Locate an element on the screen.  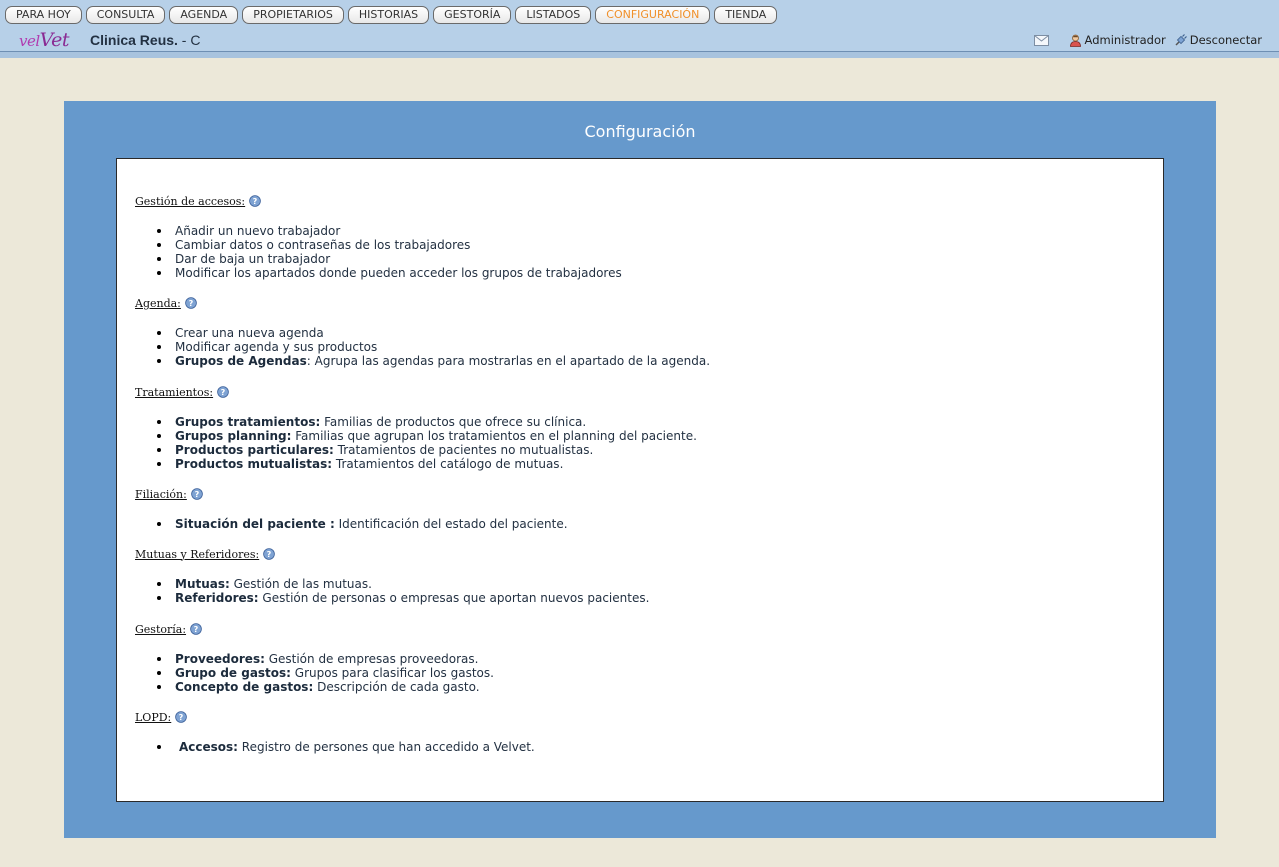
mail-icon is located at coordinates (1041, 40).